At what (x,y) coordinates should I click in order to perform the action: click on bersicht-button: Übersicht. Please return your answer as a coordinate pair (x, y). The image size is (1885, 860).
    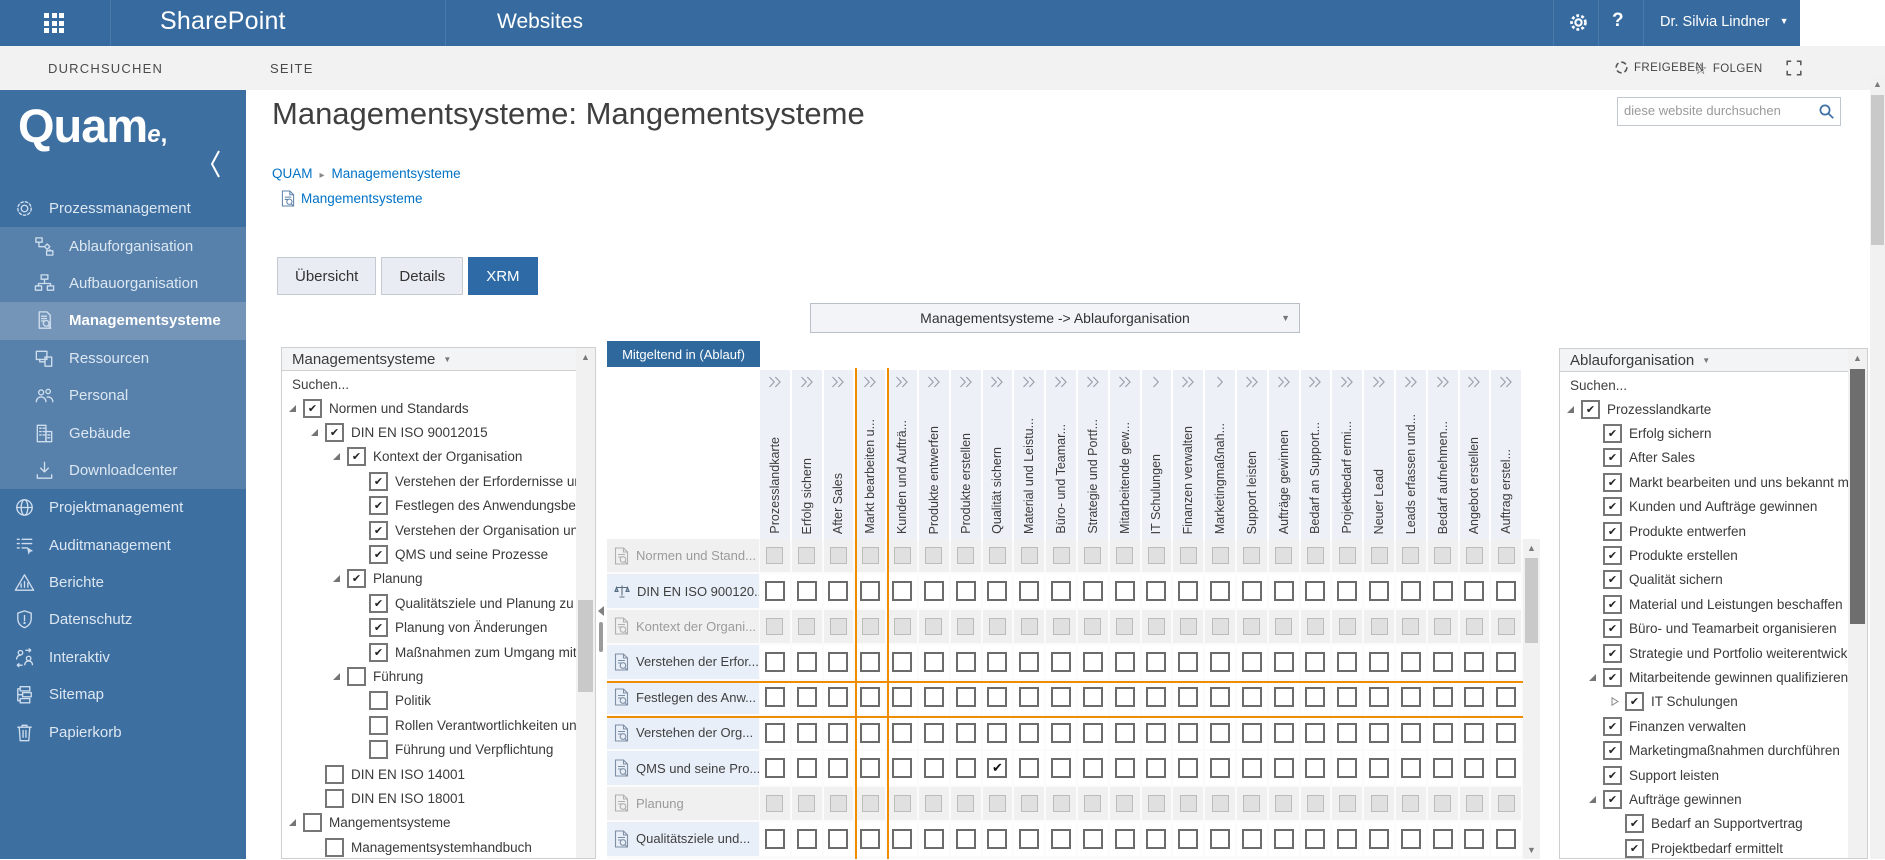
    Looking at the image, I should click on (327, 276).